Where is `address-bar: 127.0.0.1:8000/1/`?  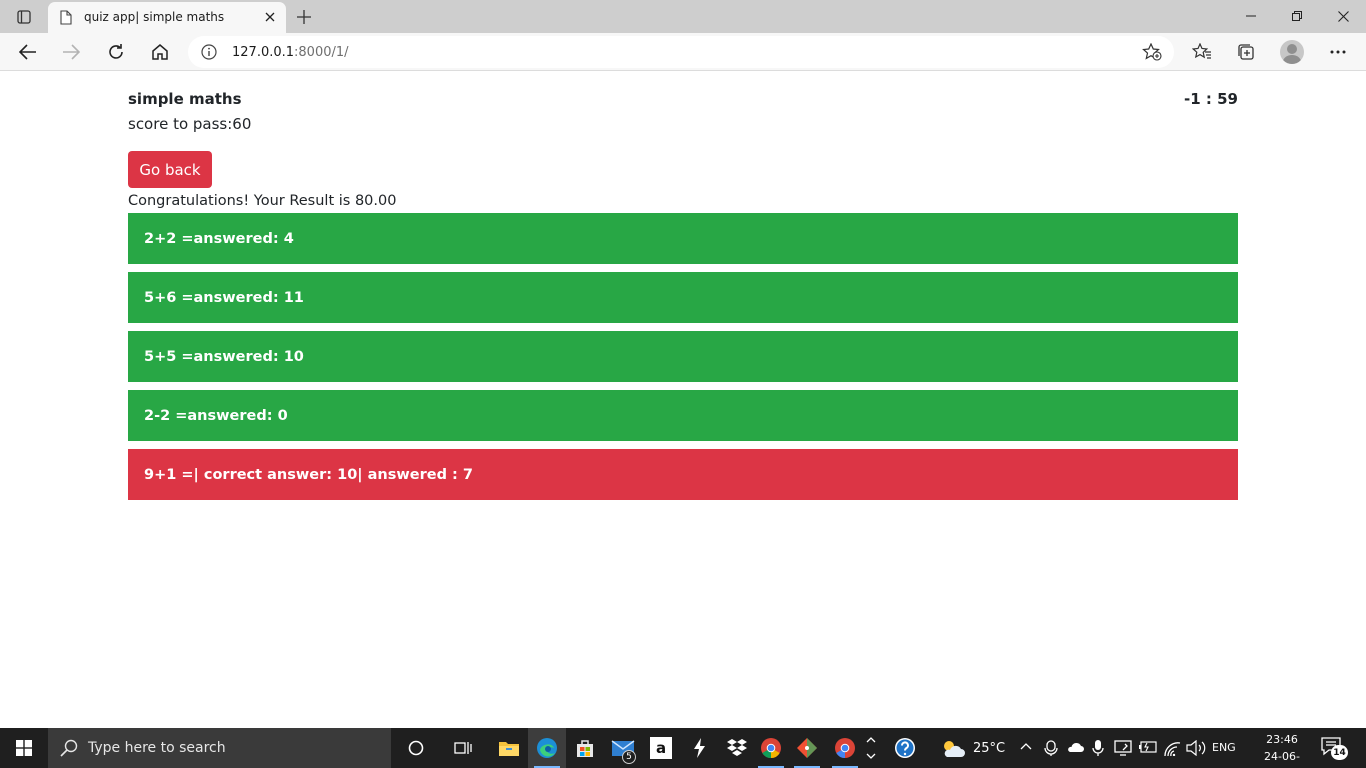
address-bar: 127.0.0.1:8000/1/ is located at coordinates (681, 52).